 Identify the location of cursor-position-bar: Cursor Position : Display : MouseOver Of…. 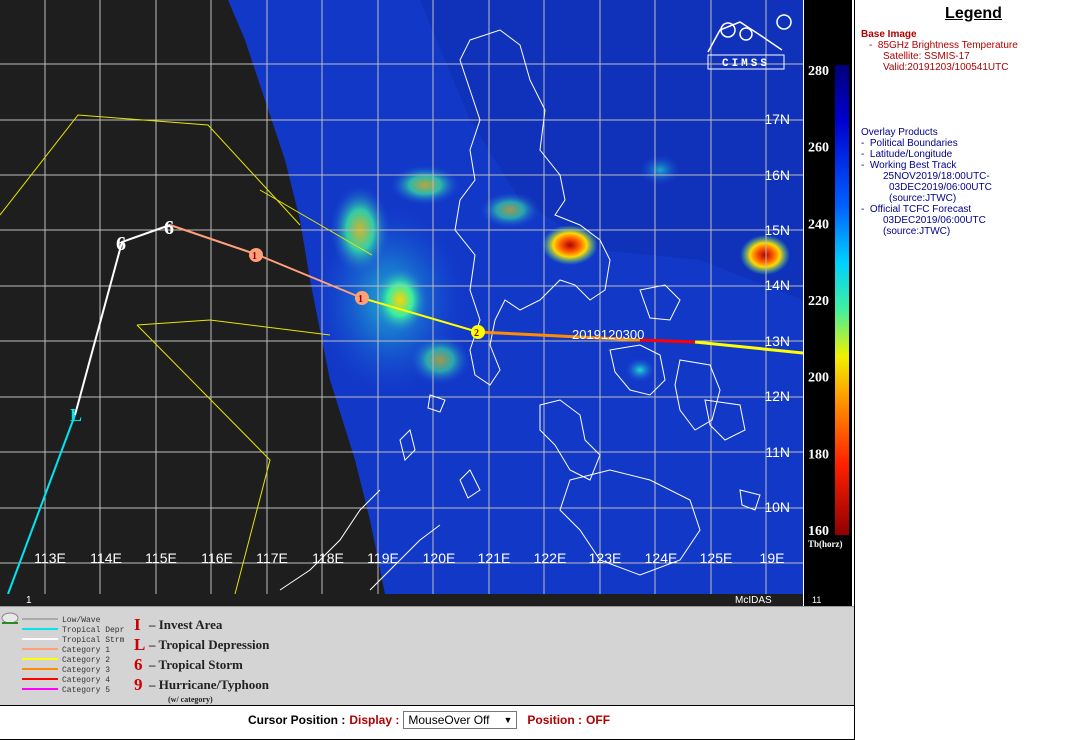
(427, 722).